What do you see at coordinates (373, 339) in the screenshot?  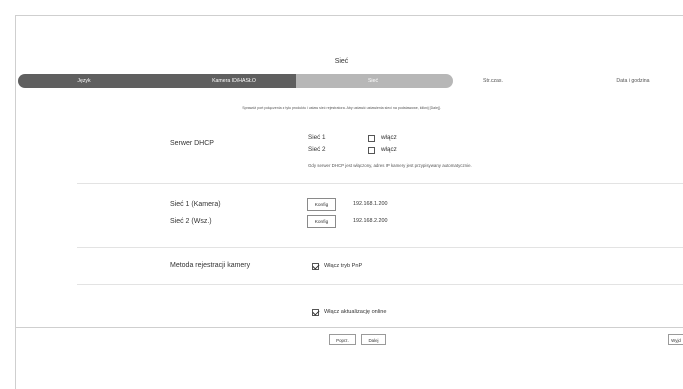 I see `next-button: Dalej` at bounding box center [373, 339].